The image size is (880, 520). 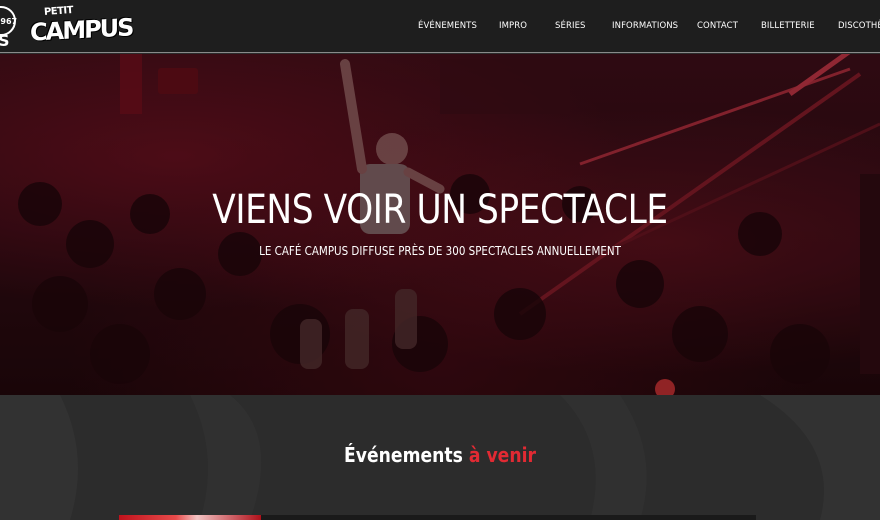 I want to click on nav-item-impro: Impro, so click(x=513, y=26).